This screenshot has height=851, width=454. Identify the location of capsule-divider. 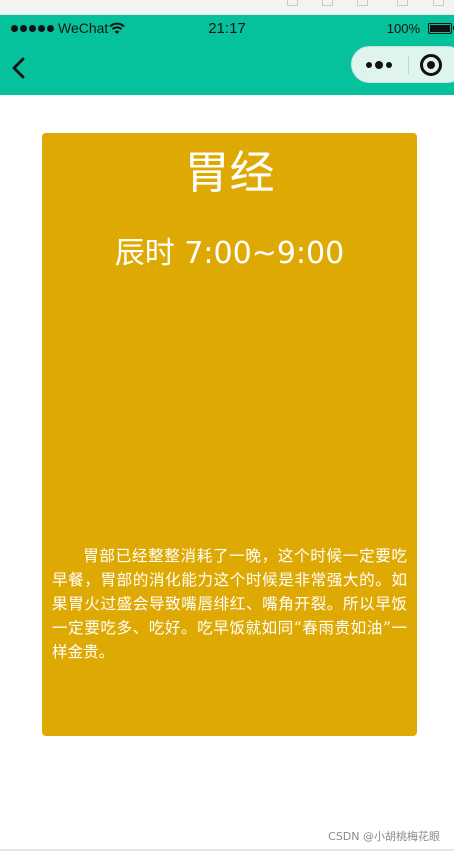
(408, 65).